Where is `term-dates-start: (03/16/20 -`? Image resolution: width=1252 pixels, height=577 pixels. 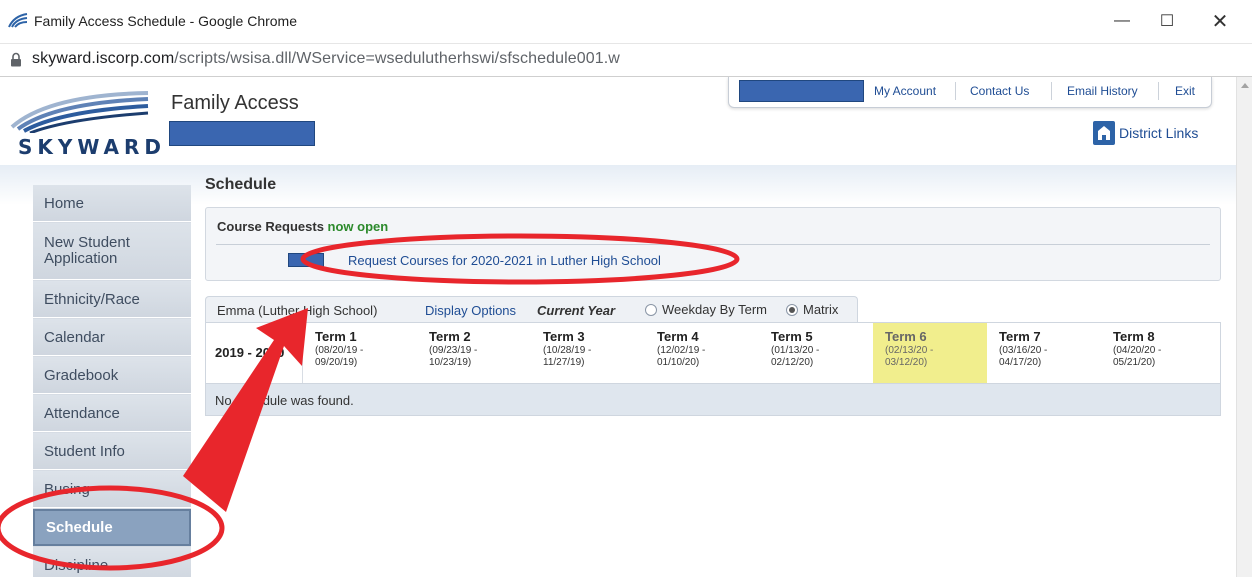
term-dates-start: (03/16/20 - is located at coordinates (1023, 350).